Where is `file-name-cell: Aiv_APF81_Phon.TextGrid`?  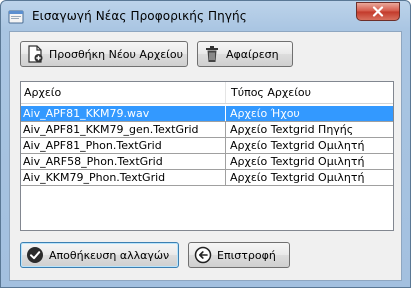 file-name-cell: Aiv_APF81_Phon.TextGrid is located at coordinates (123, 145).